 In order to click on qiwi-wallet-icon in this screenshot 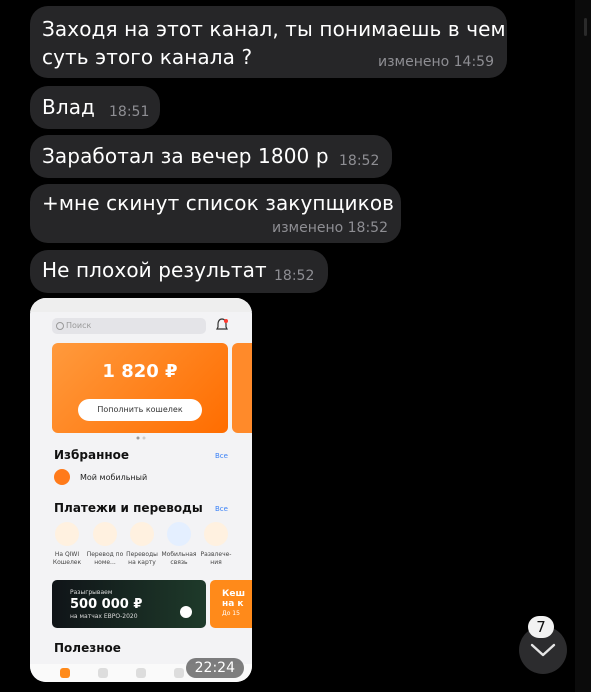, I will do `click(67, 534)`.